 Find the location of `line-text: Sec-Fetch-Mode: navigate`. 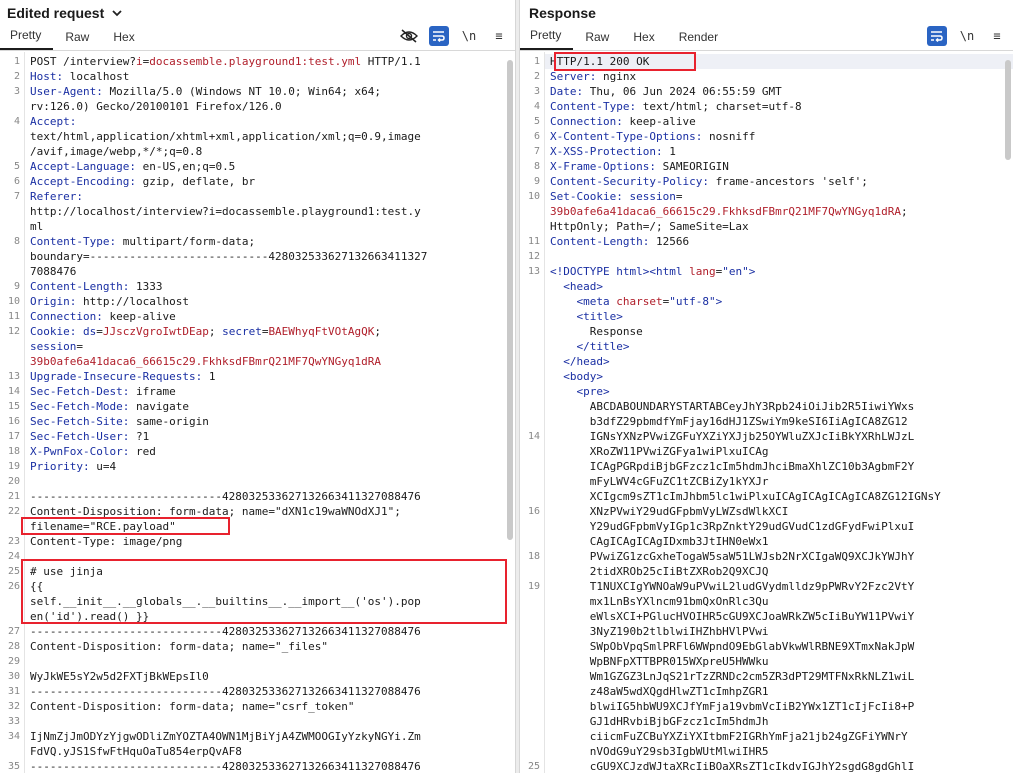

line-text: Sec-Fetch-Mode: navigate is located at coordinates (109, 406).